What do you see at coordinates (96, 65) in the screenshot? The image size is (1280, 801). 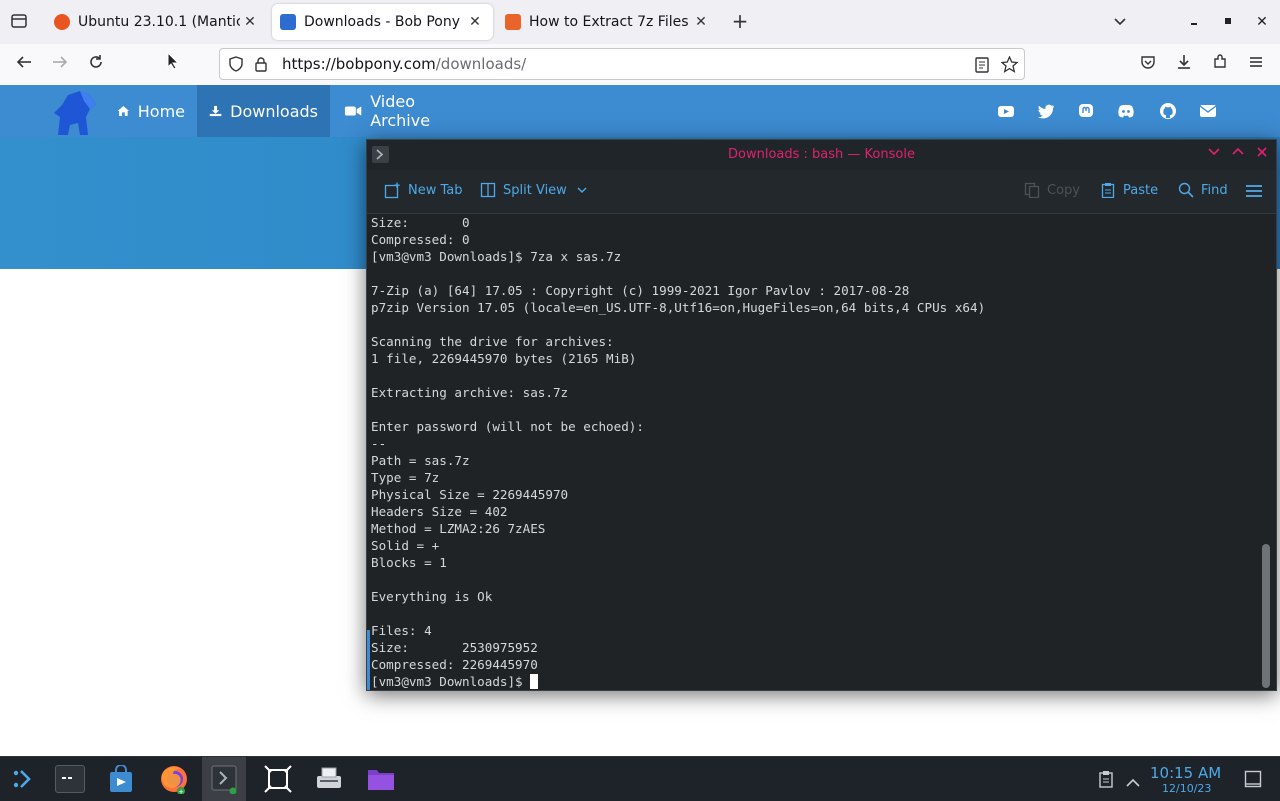 I see `reload-button` at bounding box center [96, 65].